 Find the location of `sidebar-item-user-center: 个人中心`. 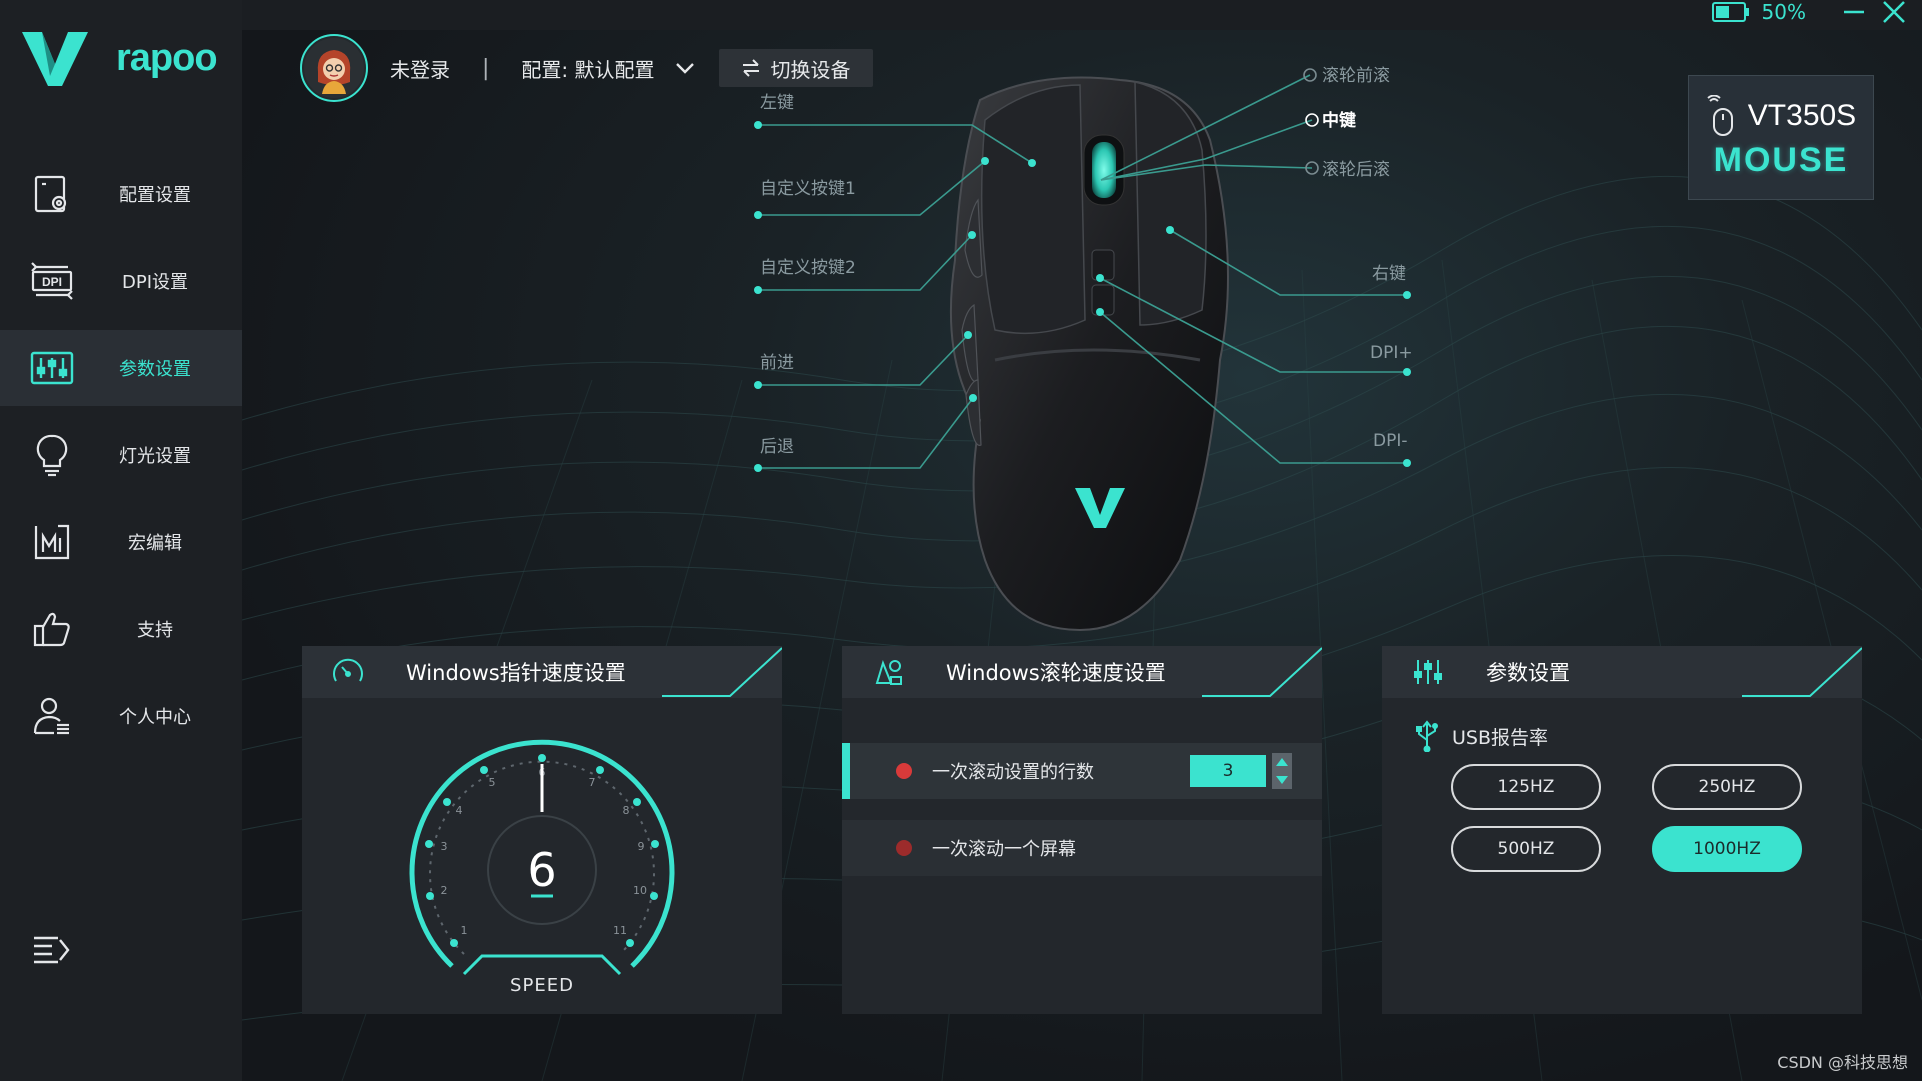

sidebar-item-user-center: 个人中心 is located at coordinates (121, 716).